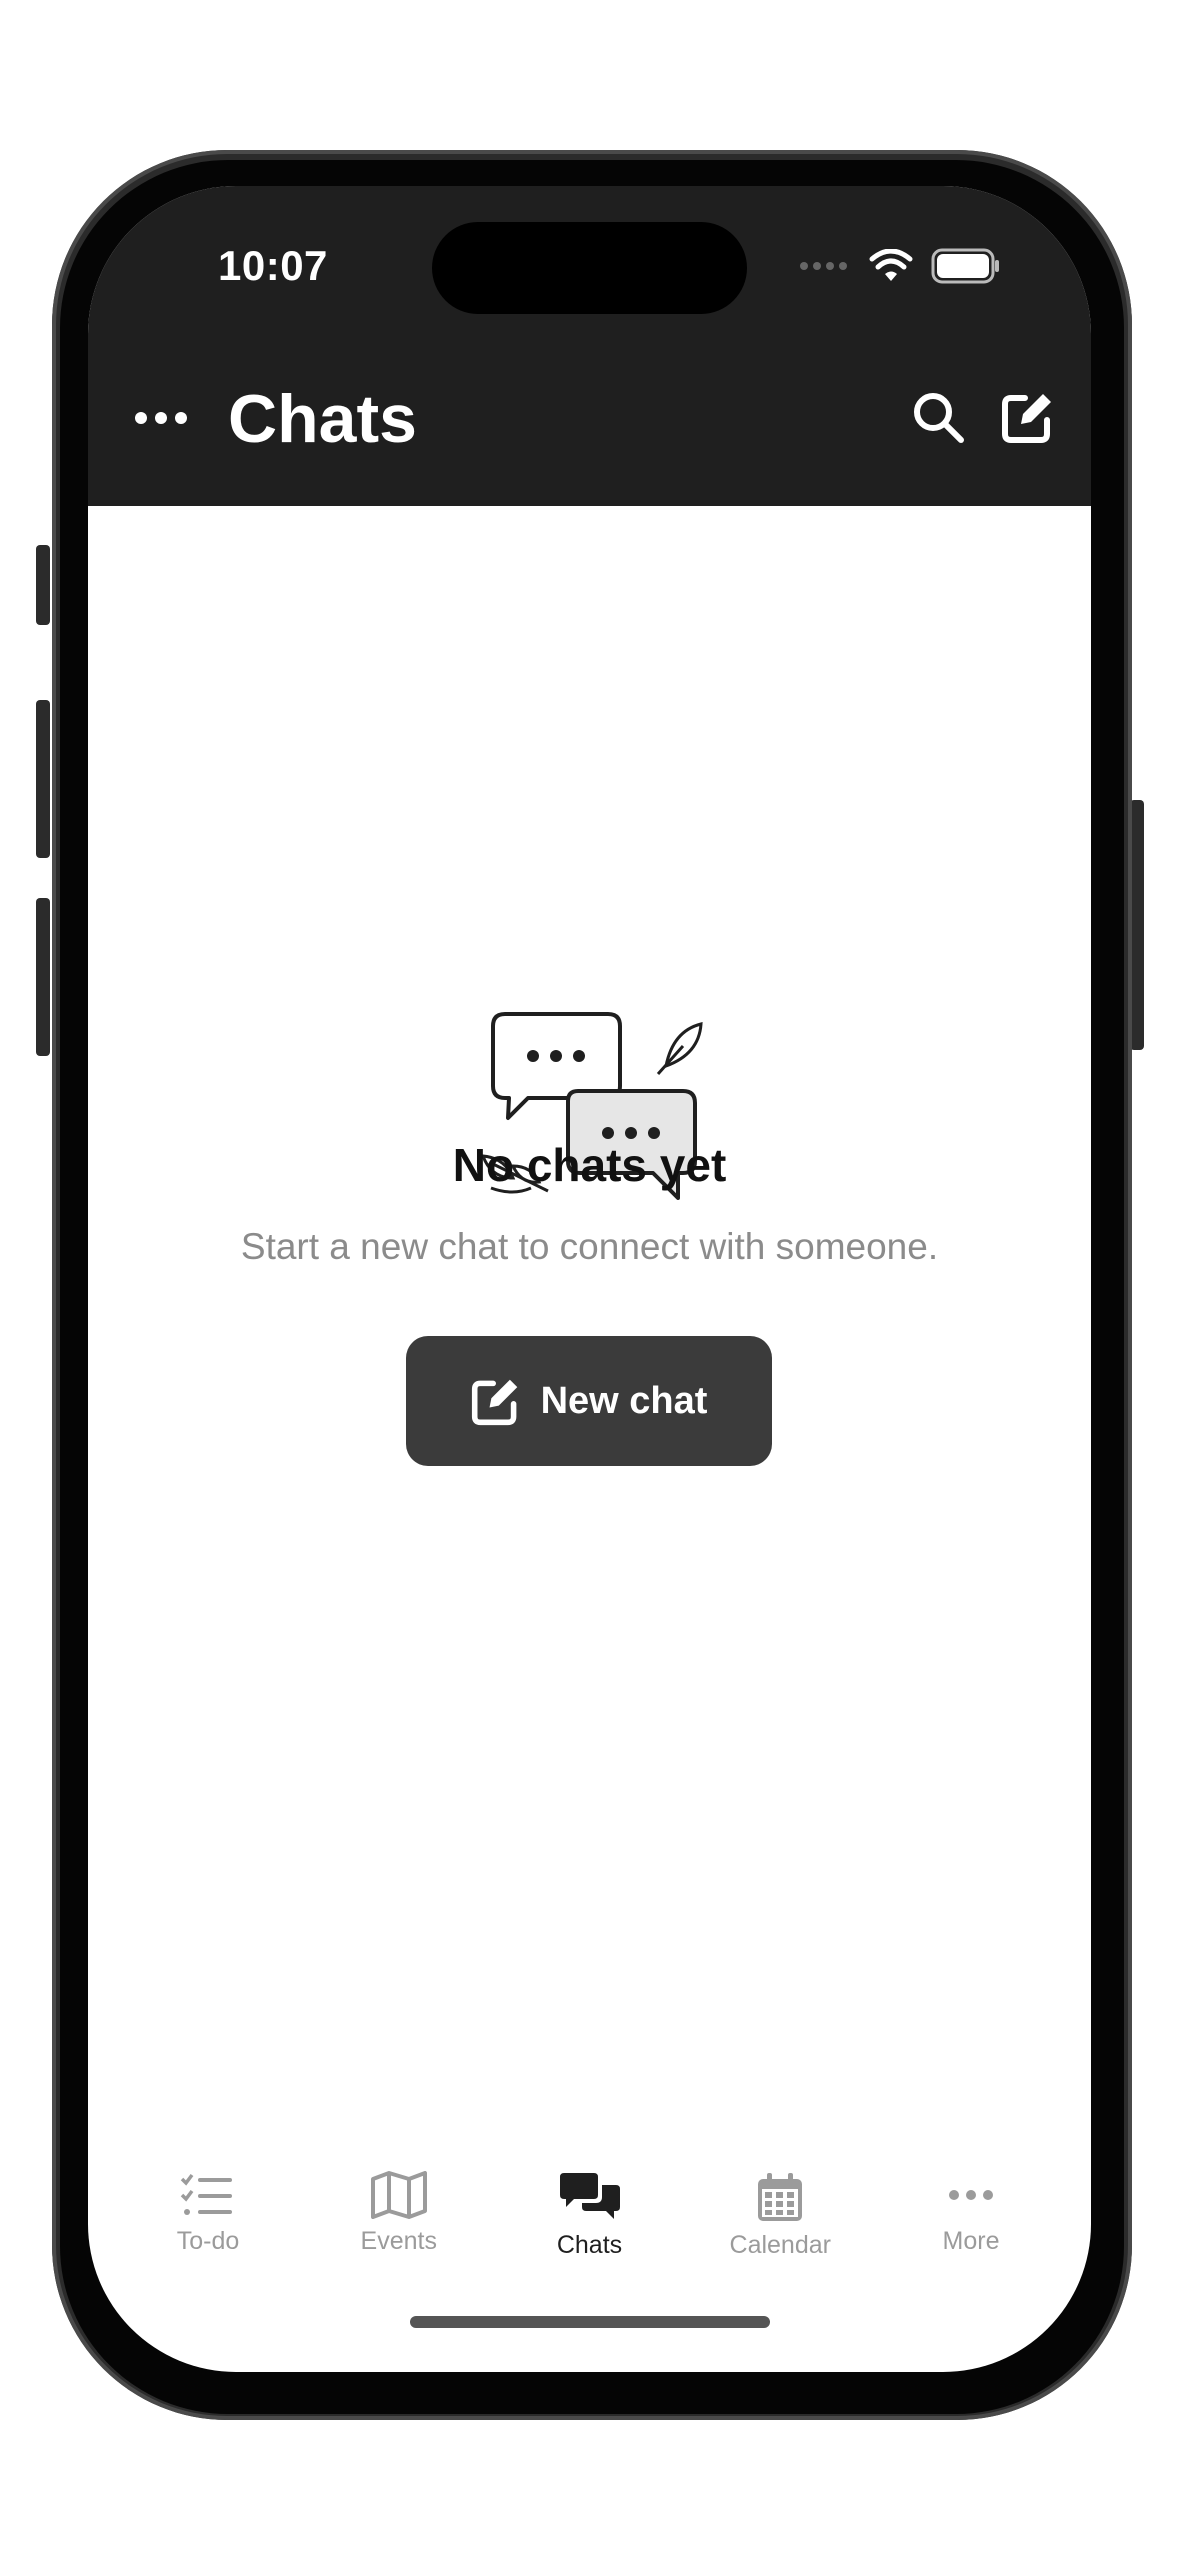 Image resolution: width=1179 pixels, height=2556 pixels. What do you see at coordinates (624, 1400) in the screenshot?
I see `new-chat-label: New chat` at bounding box center [624, 1400].